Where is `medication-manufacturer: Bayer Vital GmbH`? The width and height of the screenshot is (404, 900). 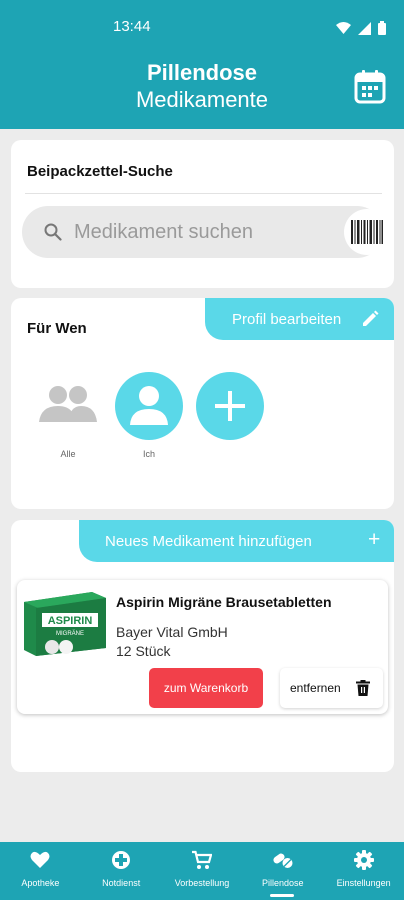 medication-manufacturer: Bayer Vital GmbH is located at coordinates (172, 632).